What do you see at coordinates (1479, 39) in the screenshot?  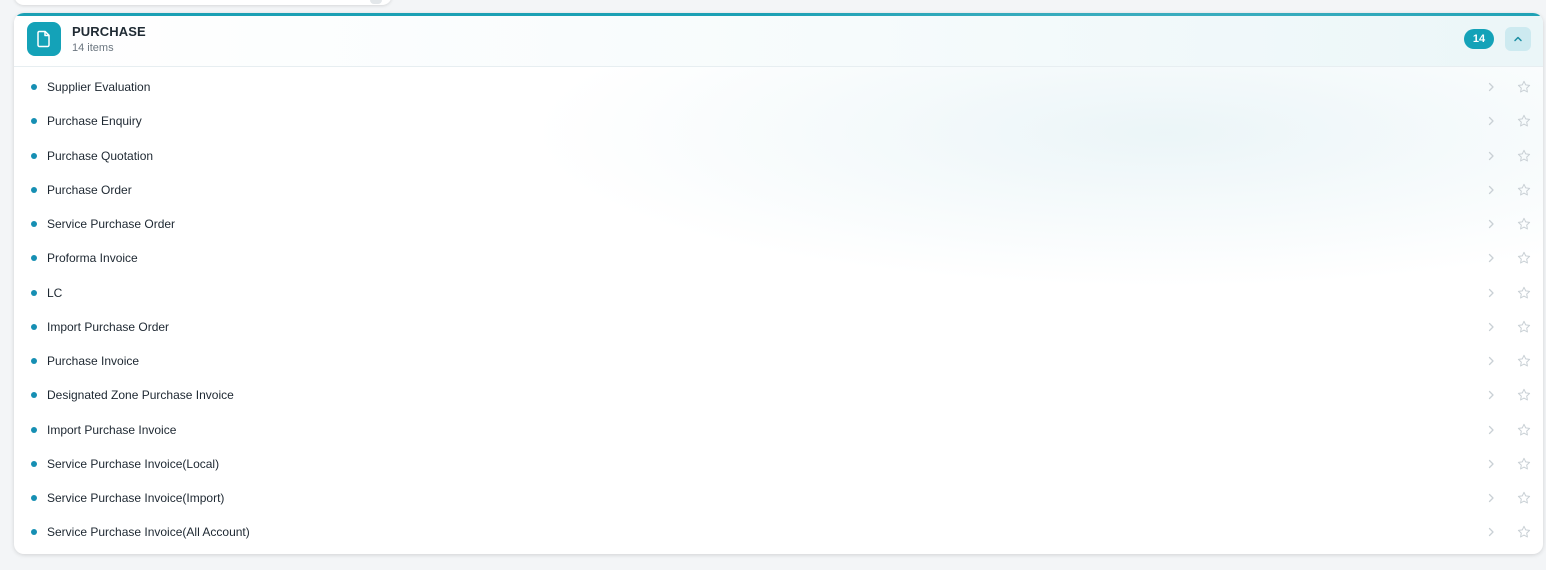 I see `count-badge: 14` at bounding box center [1479, 39].